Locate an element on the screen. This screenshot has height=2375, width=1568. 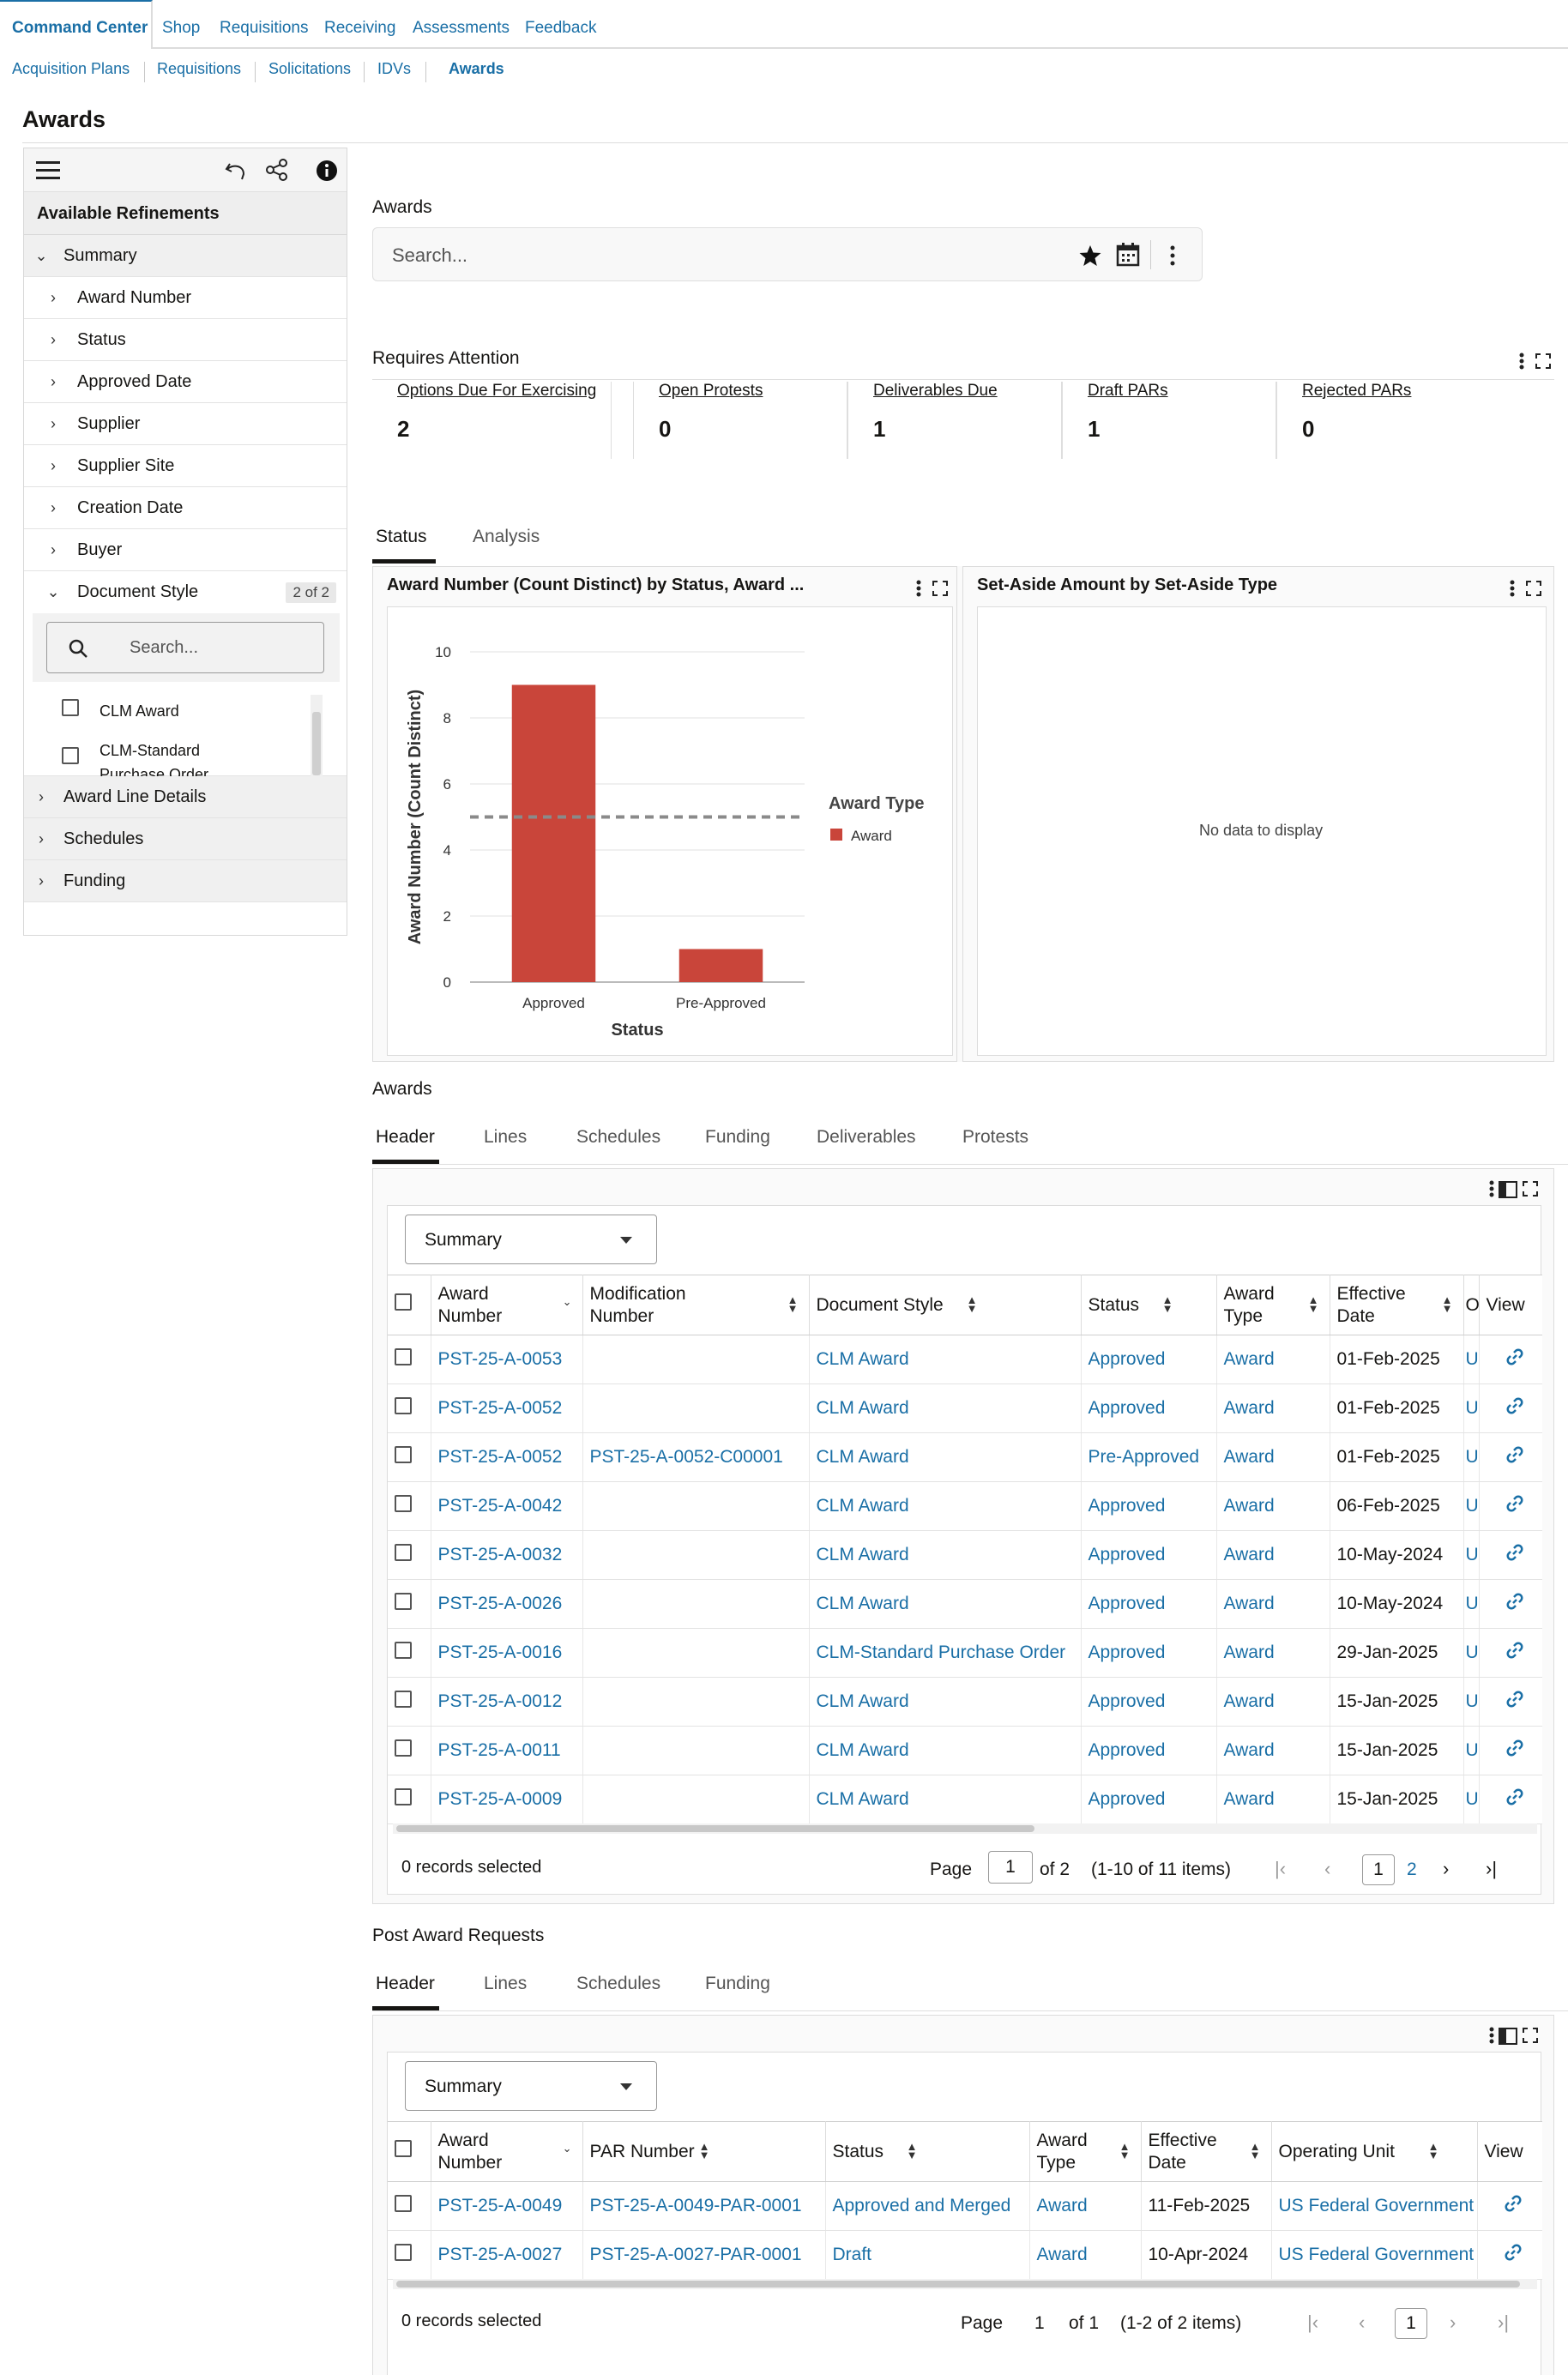
award-number-link: PST-25-A-0009 is located at coordinates (507, 1800).